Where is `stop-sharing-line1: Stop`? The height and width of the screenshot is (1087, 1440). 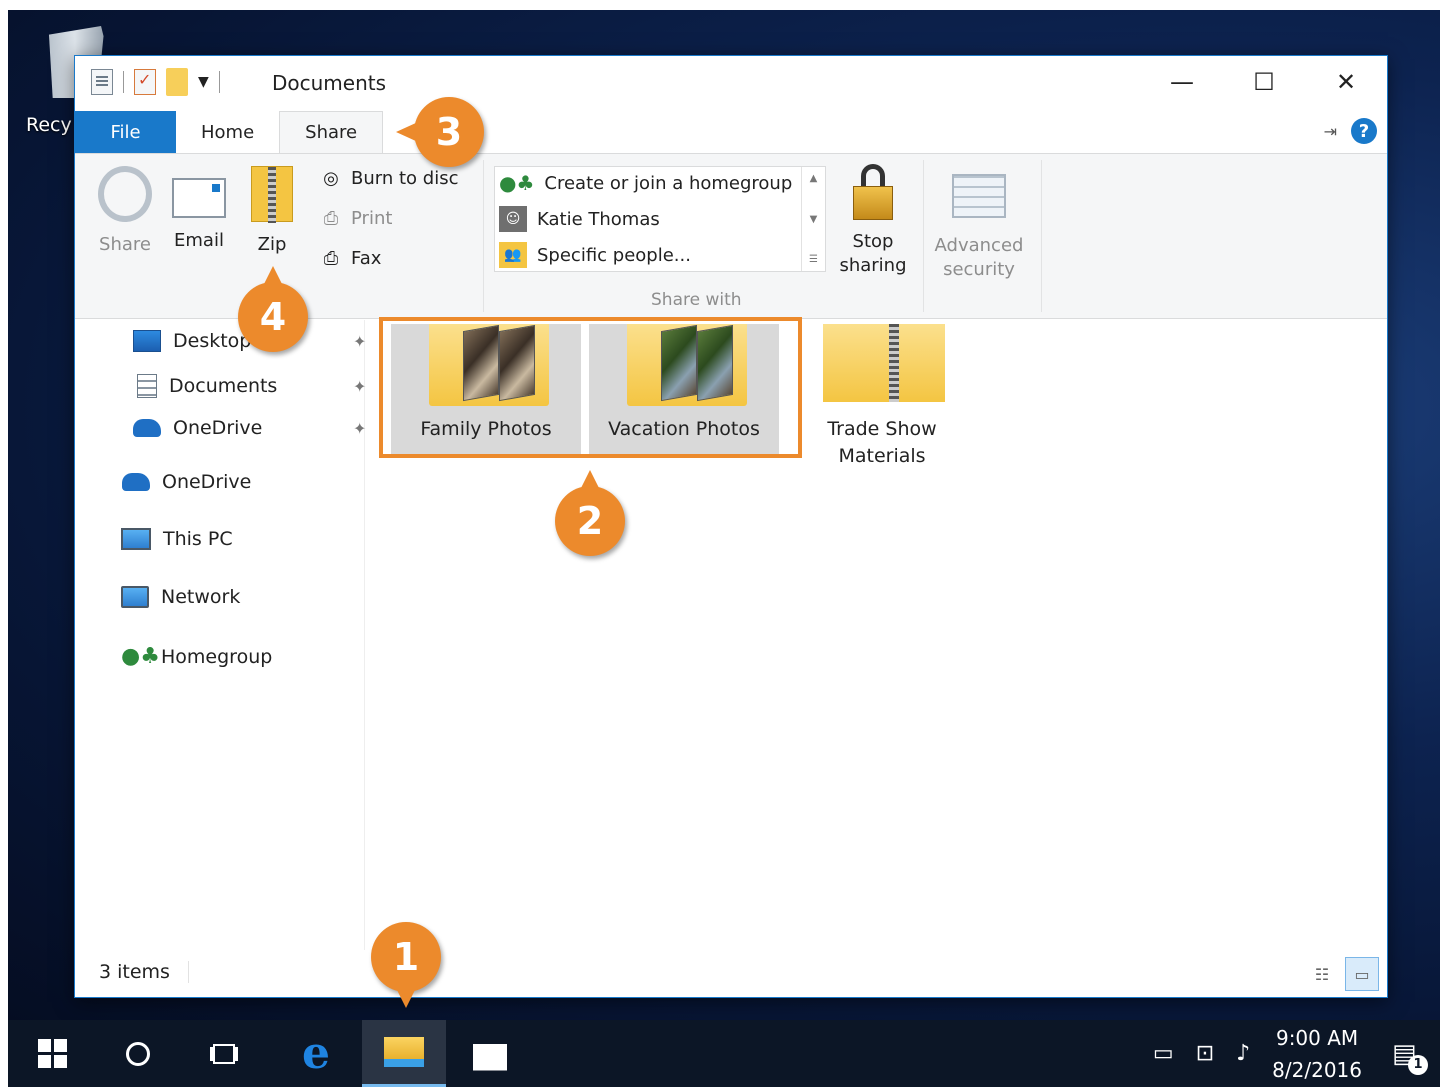
stop-sharing-line1: Stop is located at coordinates (873, 241).